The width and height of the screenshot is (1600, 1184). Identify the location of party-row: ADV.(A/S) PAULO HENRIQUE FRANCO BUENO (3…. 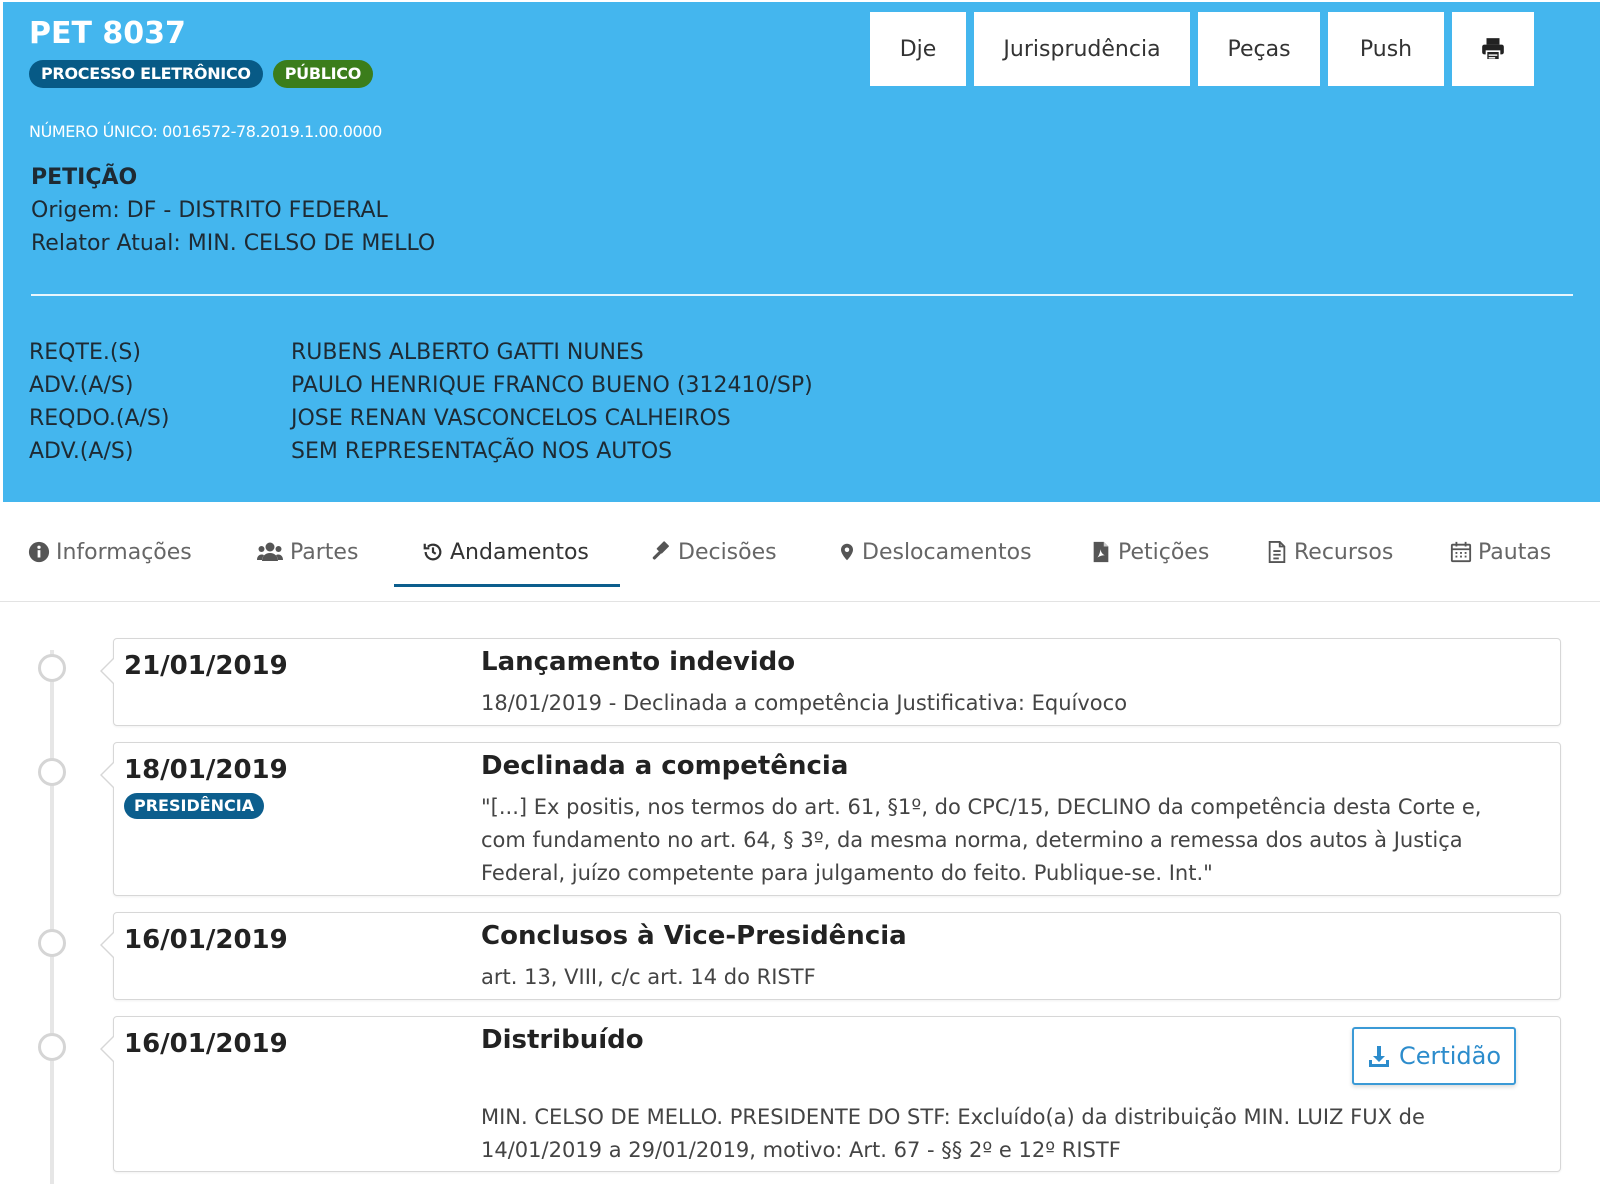
(421, 385).